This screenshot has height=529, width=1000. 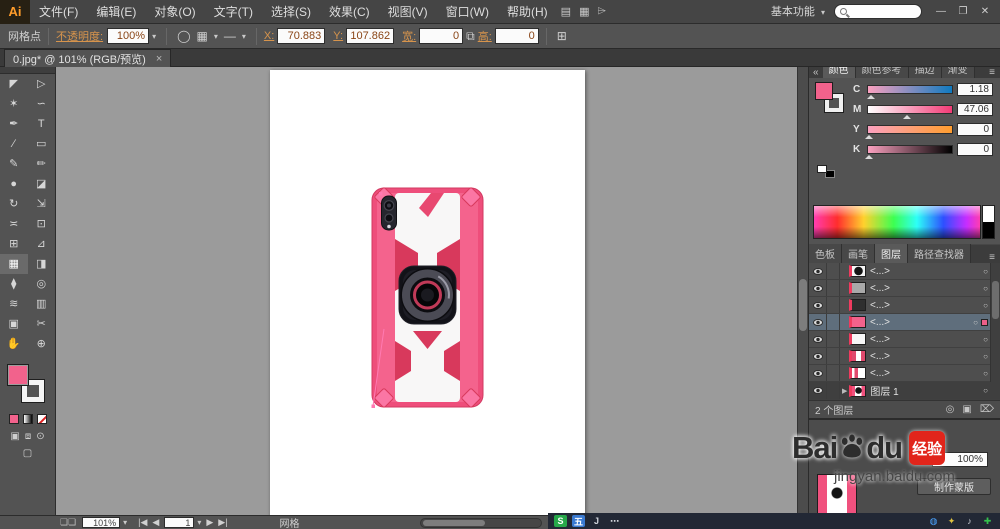 What do you see at coordinates (988, 222) in the screenshot?
I see `white-black-ramp` at bounding box center [988, 222].